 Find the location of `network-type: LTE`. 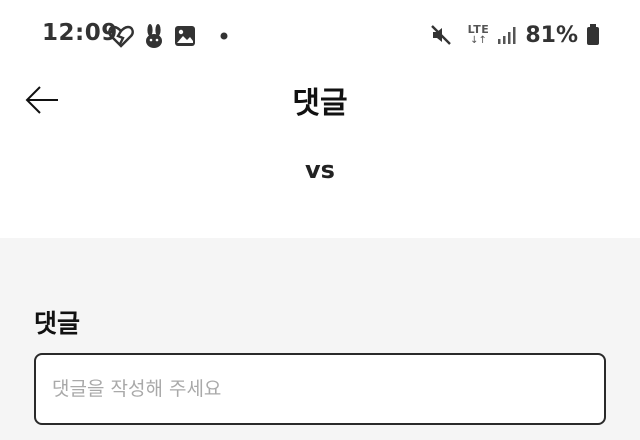

network-type: LTE is located at coordinates (478, 29).